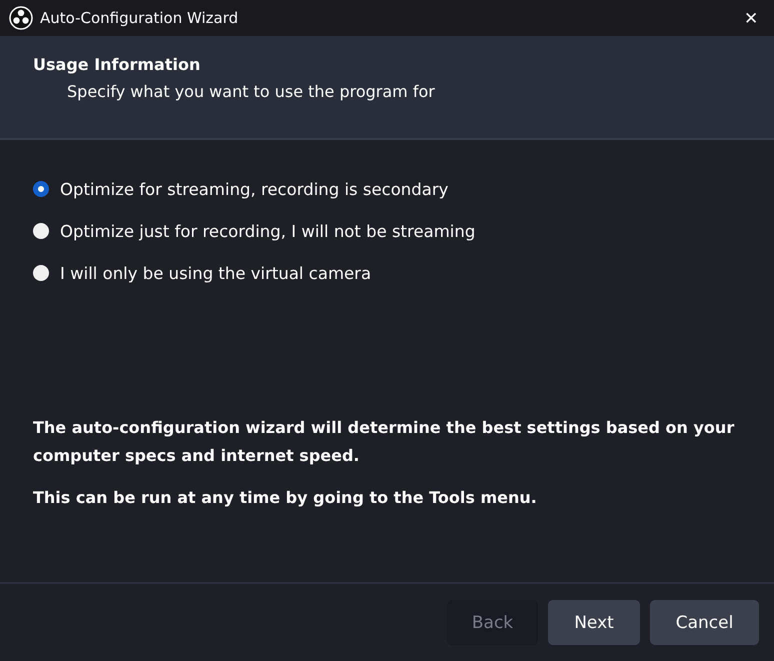  Describe the element at coordinates (594, 622) in the screenshot. I see `wizard-button: Next` at that location.